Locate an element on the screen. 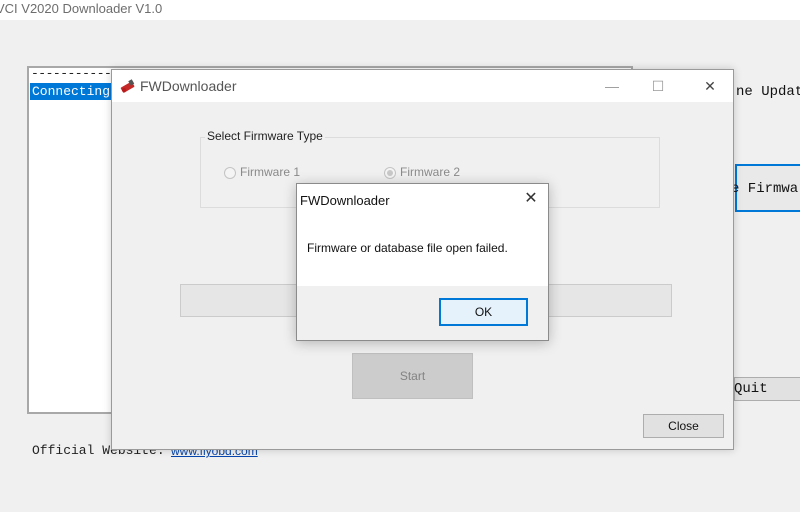 This screenshot has height=512, width=800. dialog-title: FWDownloader is located at coordinates (345, 200).